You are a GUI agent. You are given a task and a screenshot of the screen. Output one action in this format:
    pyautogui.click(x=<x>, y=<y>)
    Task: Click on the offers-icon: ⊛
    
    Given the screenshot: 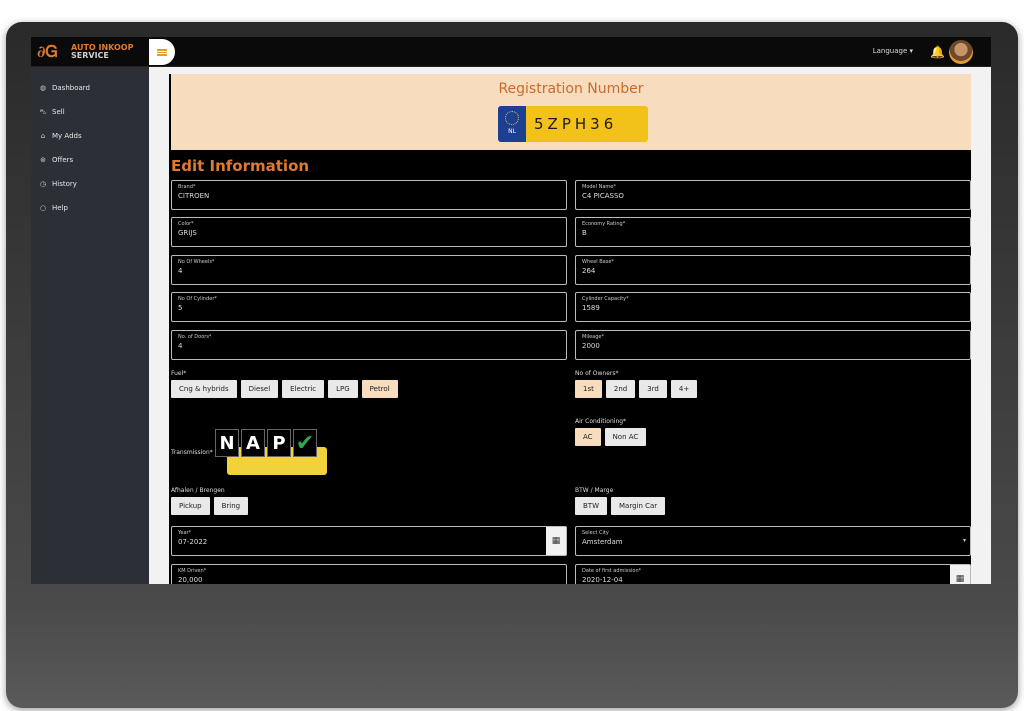 What is the action you would take?
    pyautogui.click(x=43, y=160)
    